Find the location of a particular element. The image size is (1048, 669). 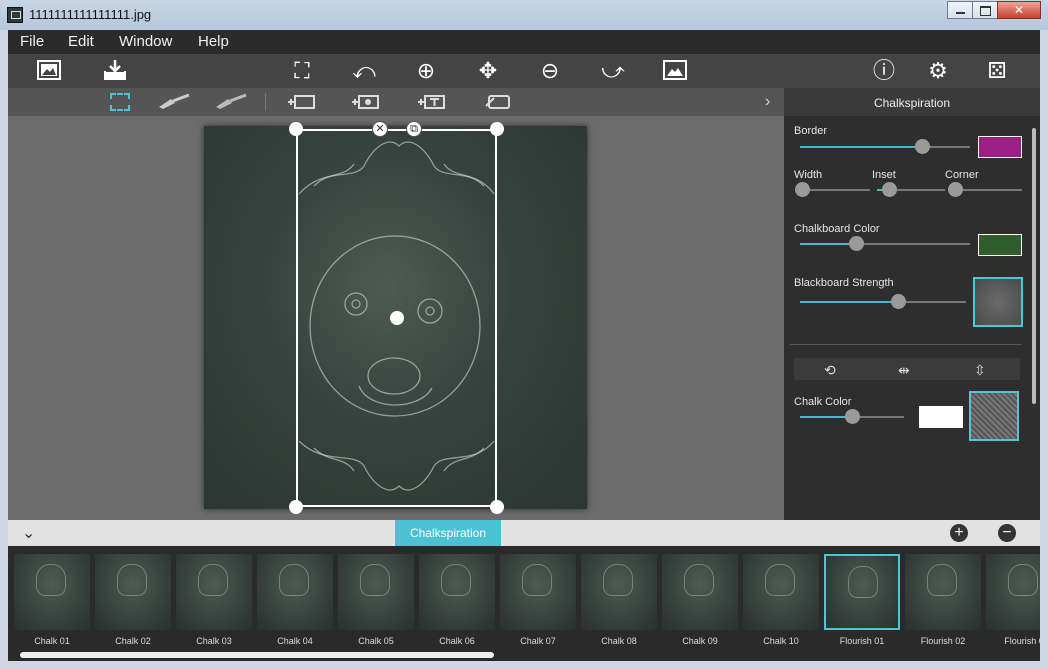

selection-handle-bottom-right is located at coordinates (497, 507).